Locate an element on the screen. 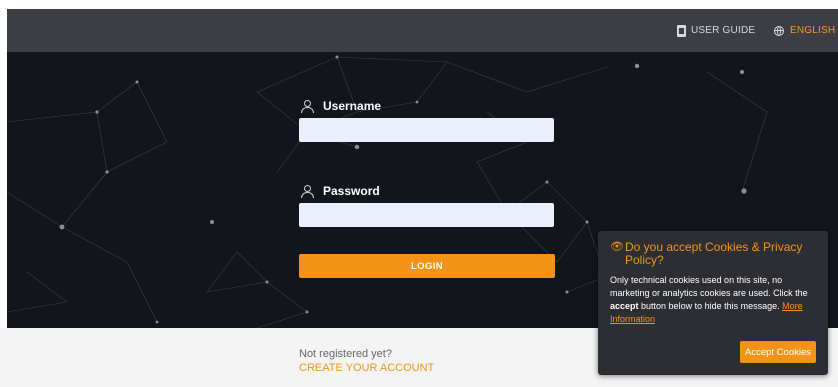  top-strip is located at coordinates (419, 4).